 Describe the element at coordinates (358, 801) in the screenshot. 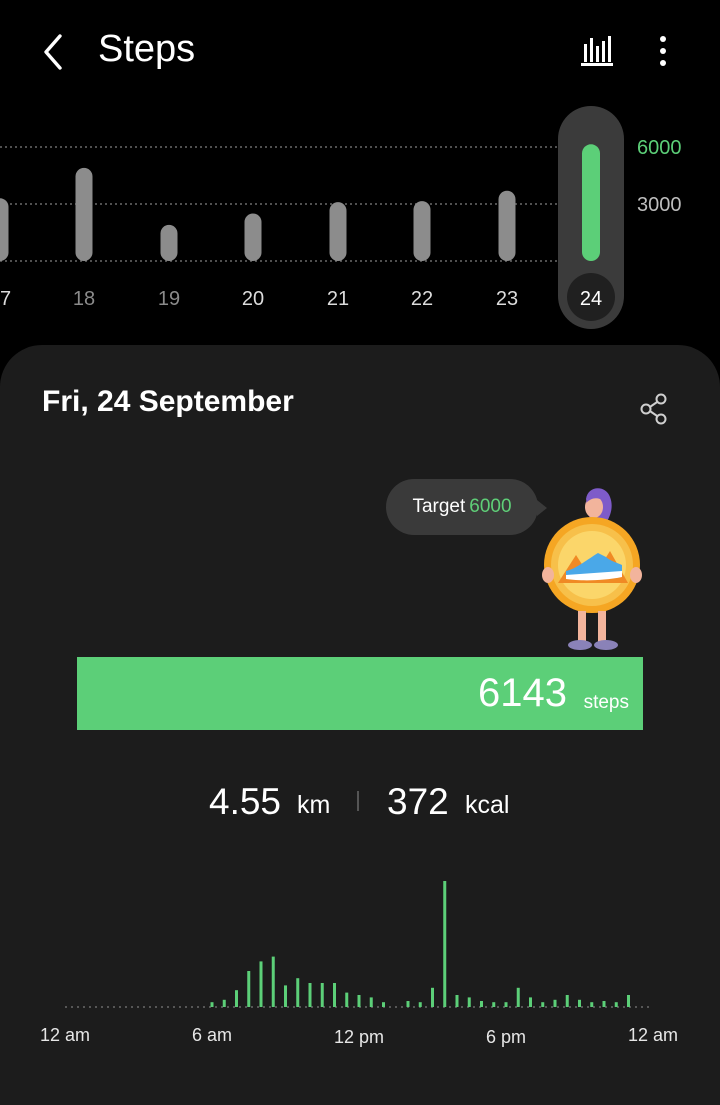

I see `stats-divider` at that location.